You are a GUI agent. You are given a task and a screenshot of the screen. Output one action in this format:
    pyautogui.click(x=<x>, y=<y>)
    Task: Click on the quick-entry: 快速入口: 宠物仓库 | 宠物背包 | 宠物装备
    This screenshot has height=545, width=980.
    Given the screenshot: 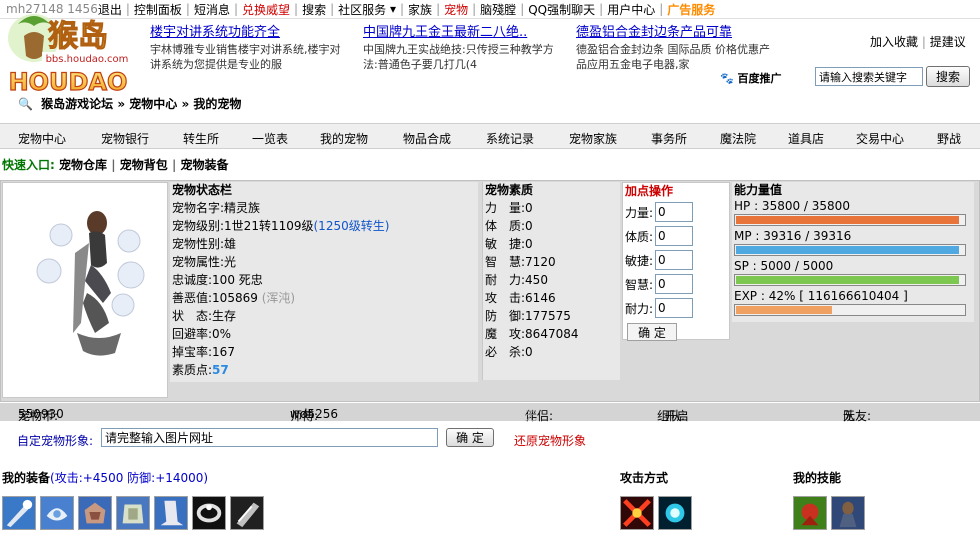 What is the action you would take?
    pyautogui.click(x=115, y=165)
    